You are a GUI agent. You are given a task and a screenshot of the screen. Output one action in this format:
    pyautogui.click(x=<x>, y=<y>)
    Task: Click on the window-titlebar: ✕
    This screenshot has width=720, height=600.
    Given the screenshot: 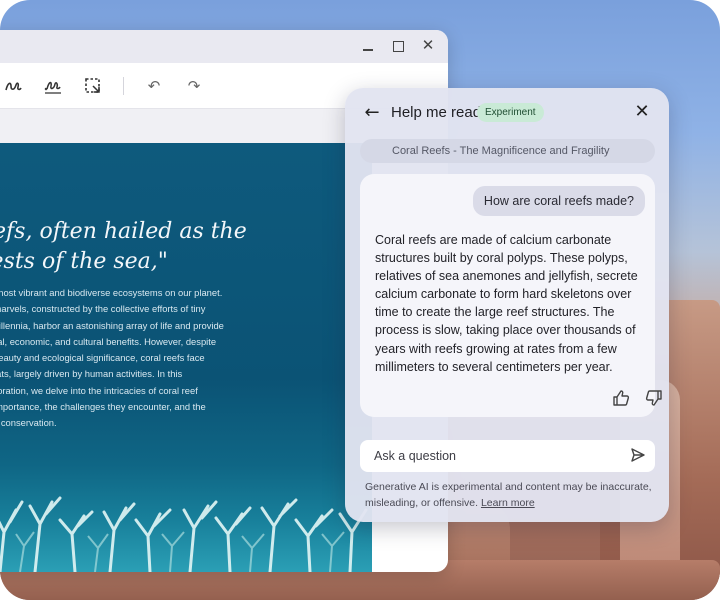 What is the action you would take?
    pyautogui.click(x=224, y=46)
    